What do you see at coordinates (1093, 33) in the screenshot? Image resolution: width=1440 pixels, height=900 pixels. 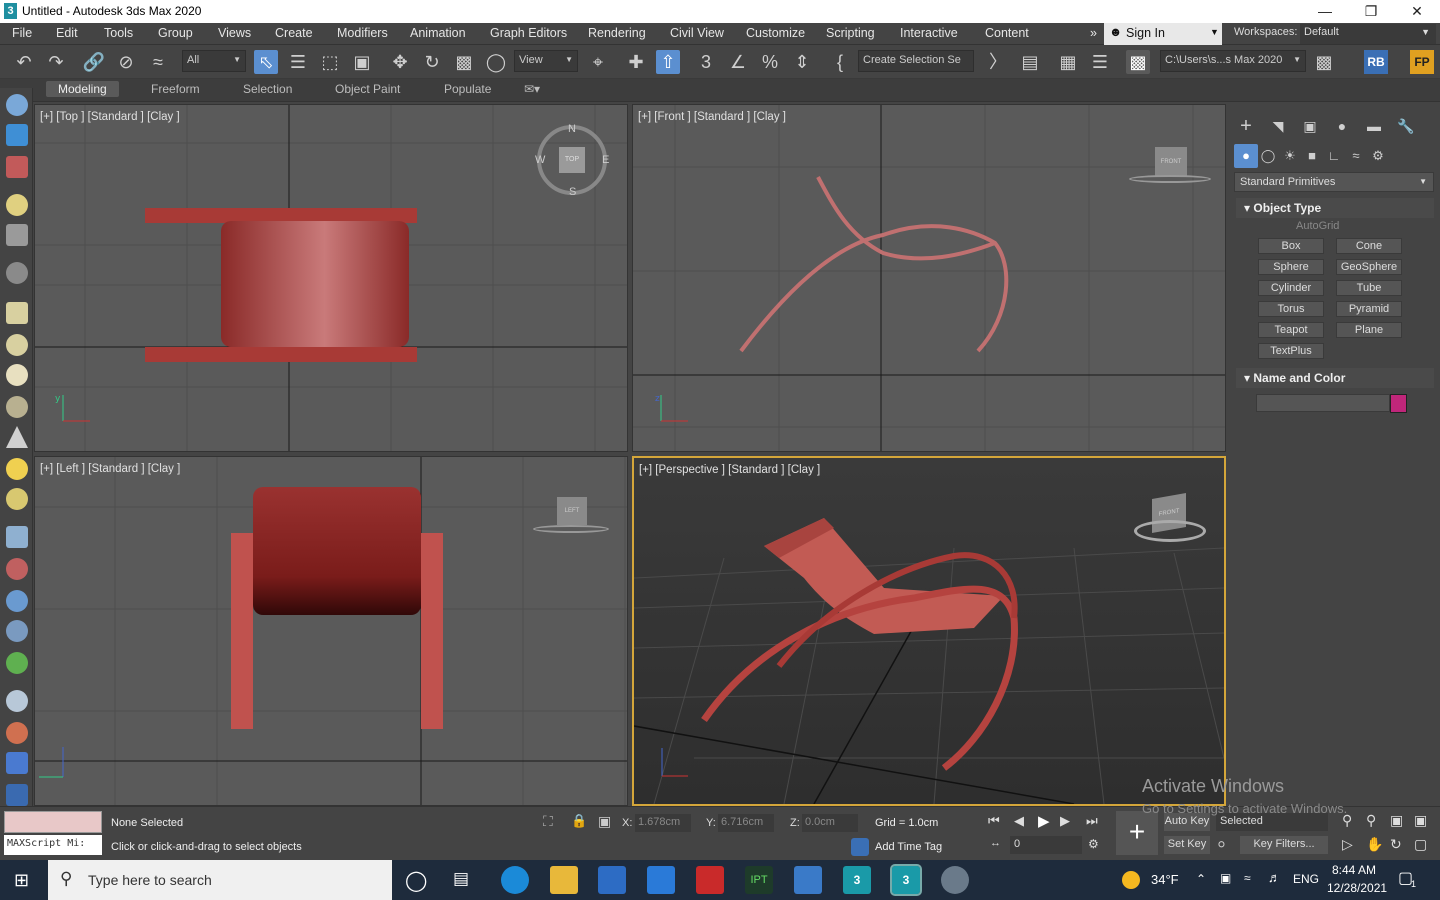 I see `menu-overflow-icon: »` at bounding box center [1093, 33].